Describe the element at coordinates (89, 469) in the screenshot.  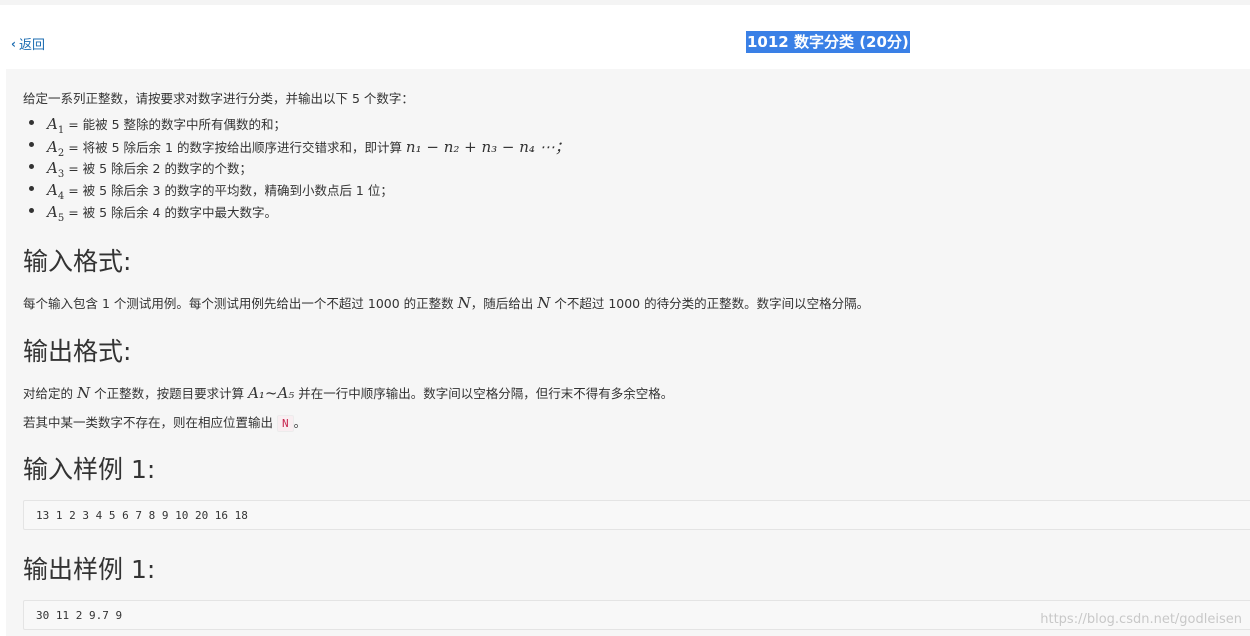
I see `sample-input-heading: 输入样例 1:` at that location.